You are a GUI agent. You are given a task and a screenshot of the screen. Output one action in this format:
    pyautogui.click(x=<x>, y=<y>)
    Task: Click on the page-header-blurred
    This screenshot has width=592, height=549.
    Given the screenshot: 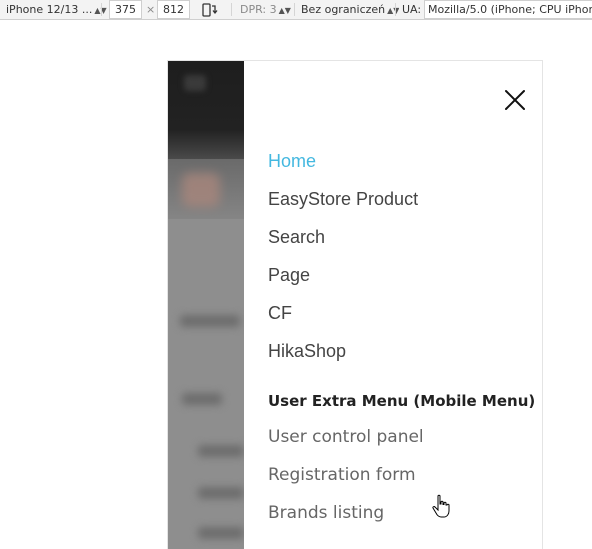 What is the action you would take?
    pyautogui.click(x=206, y=110)
    